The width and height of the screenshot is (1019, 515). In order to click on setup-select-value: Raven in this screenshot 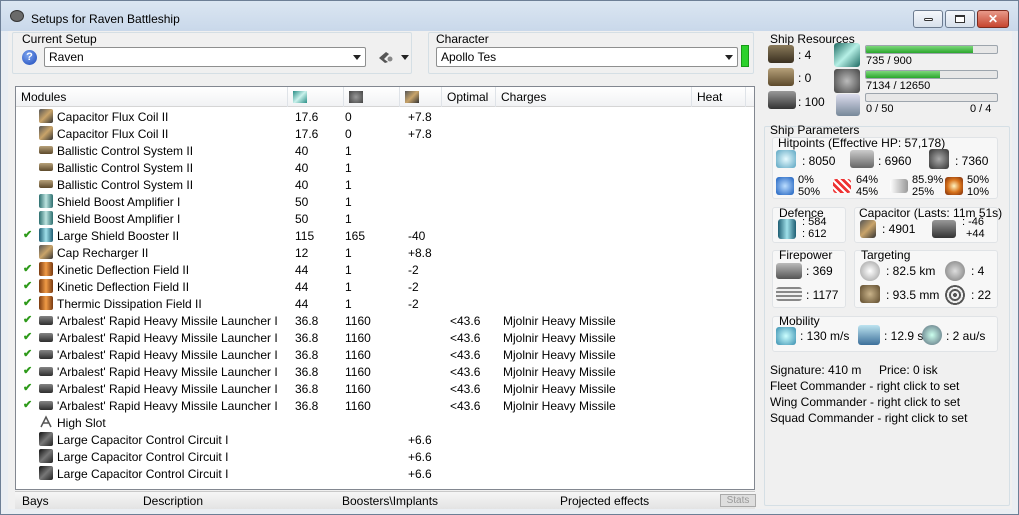, I will do `click(66, 57)`.